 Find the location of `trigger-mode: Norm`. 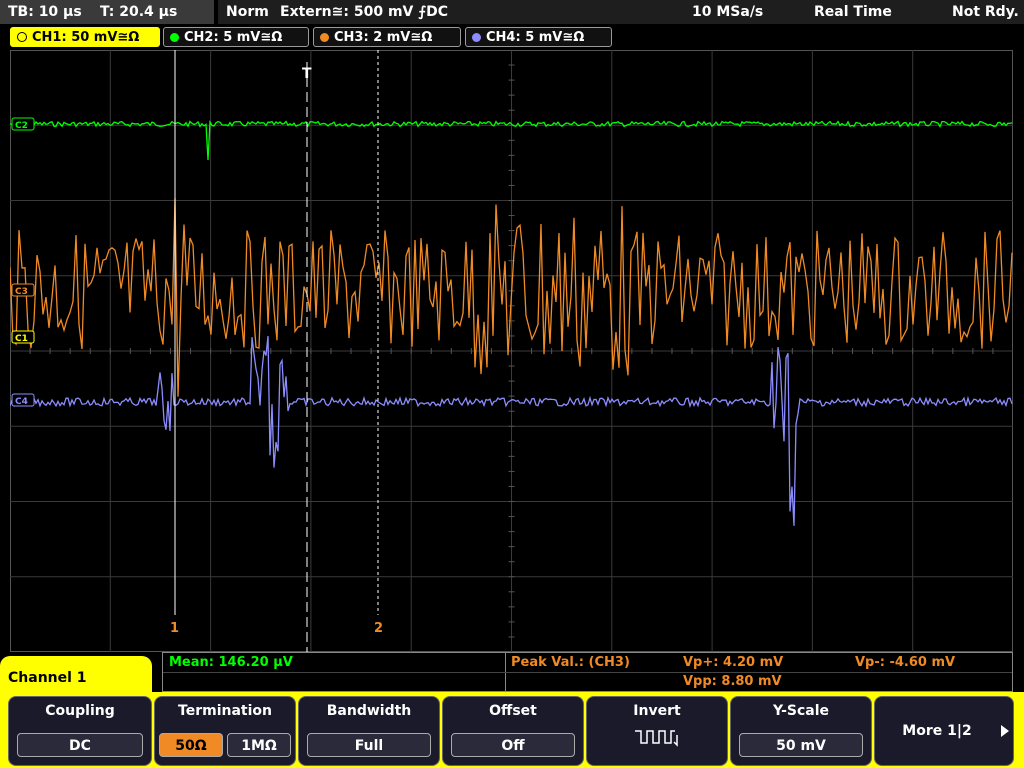

trigger-mode: Norm is located at coordinates (247, 12).